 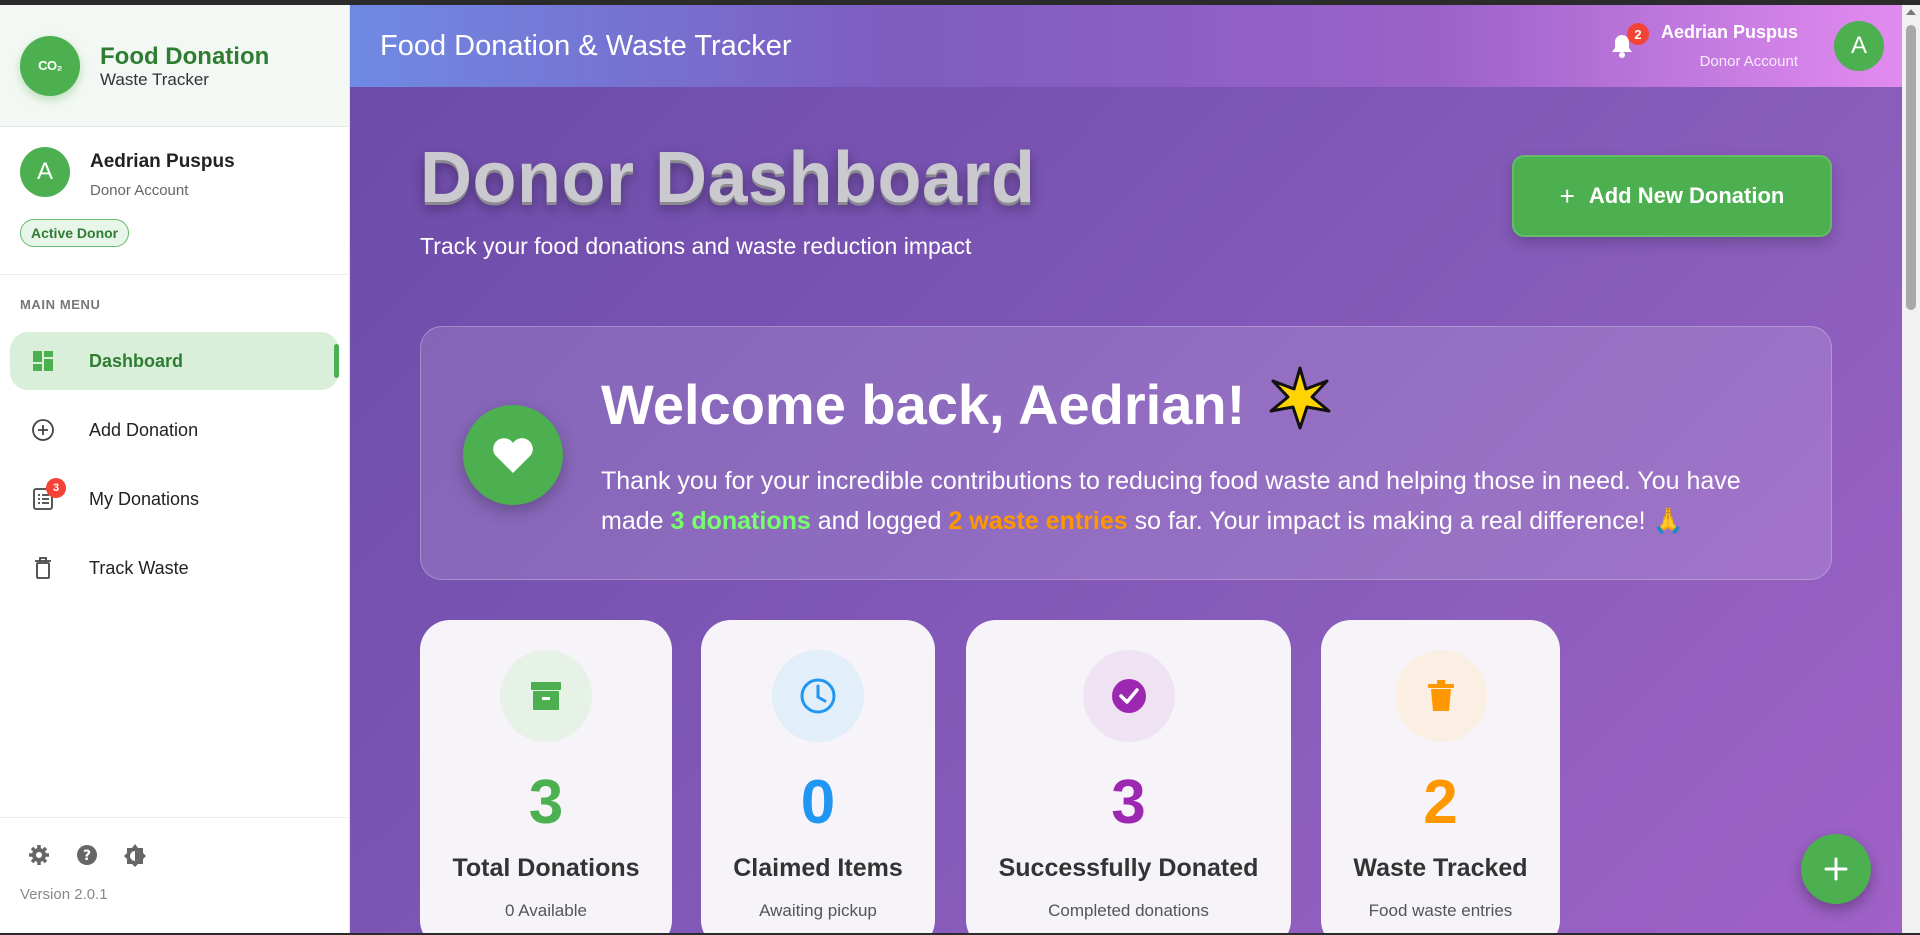 What do you see at coordinates (1637, 34) in the screenshot?
I see `notification-count-badge: 2` at bounding box center [1637, 34].